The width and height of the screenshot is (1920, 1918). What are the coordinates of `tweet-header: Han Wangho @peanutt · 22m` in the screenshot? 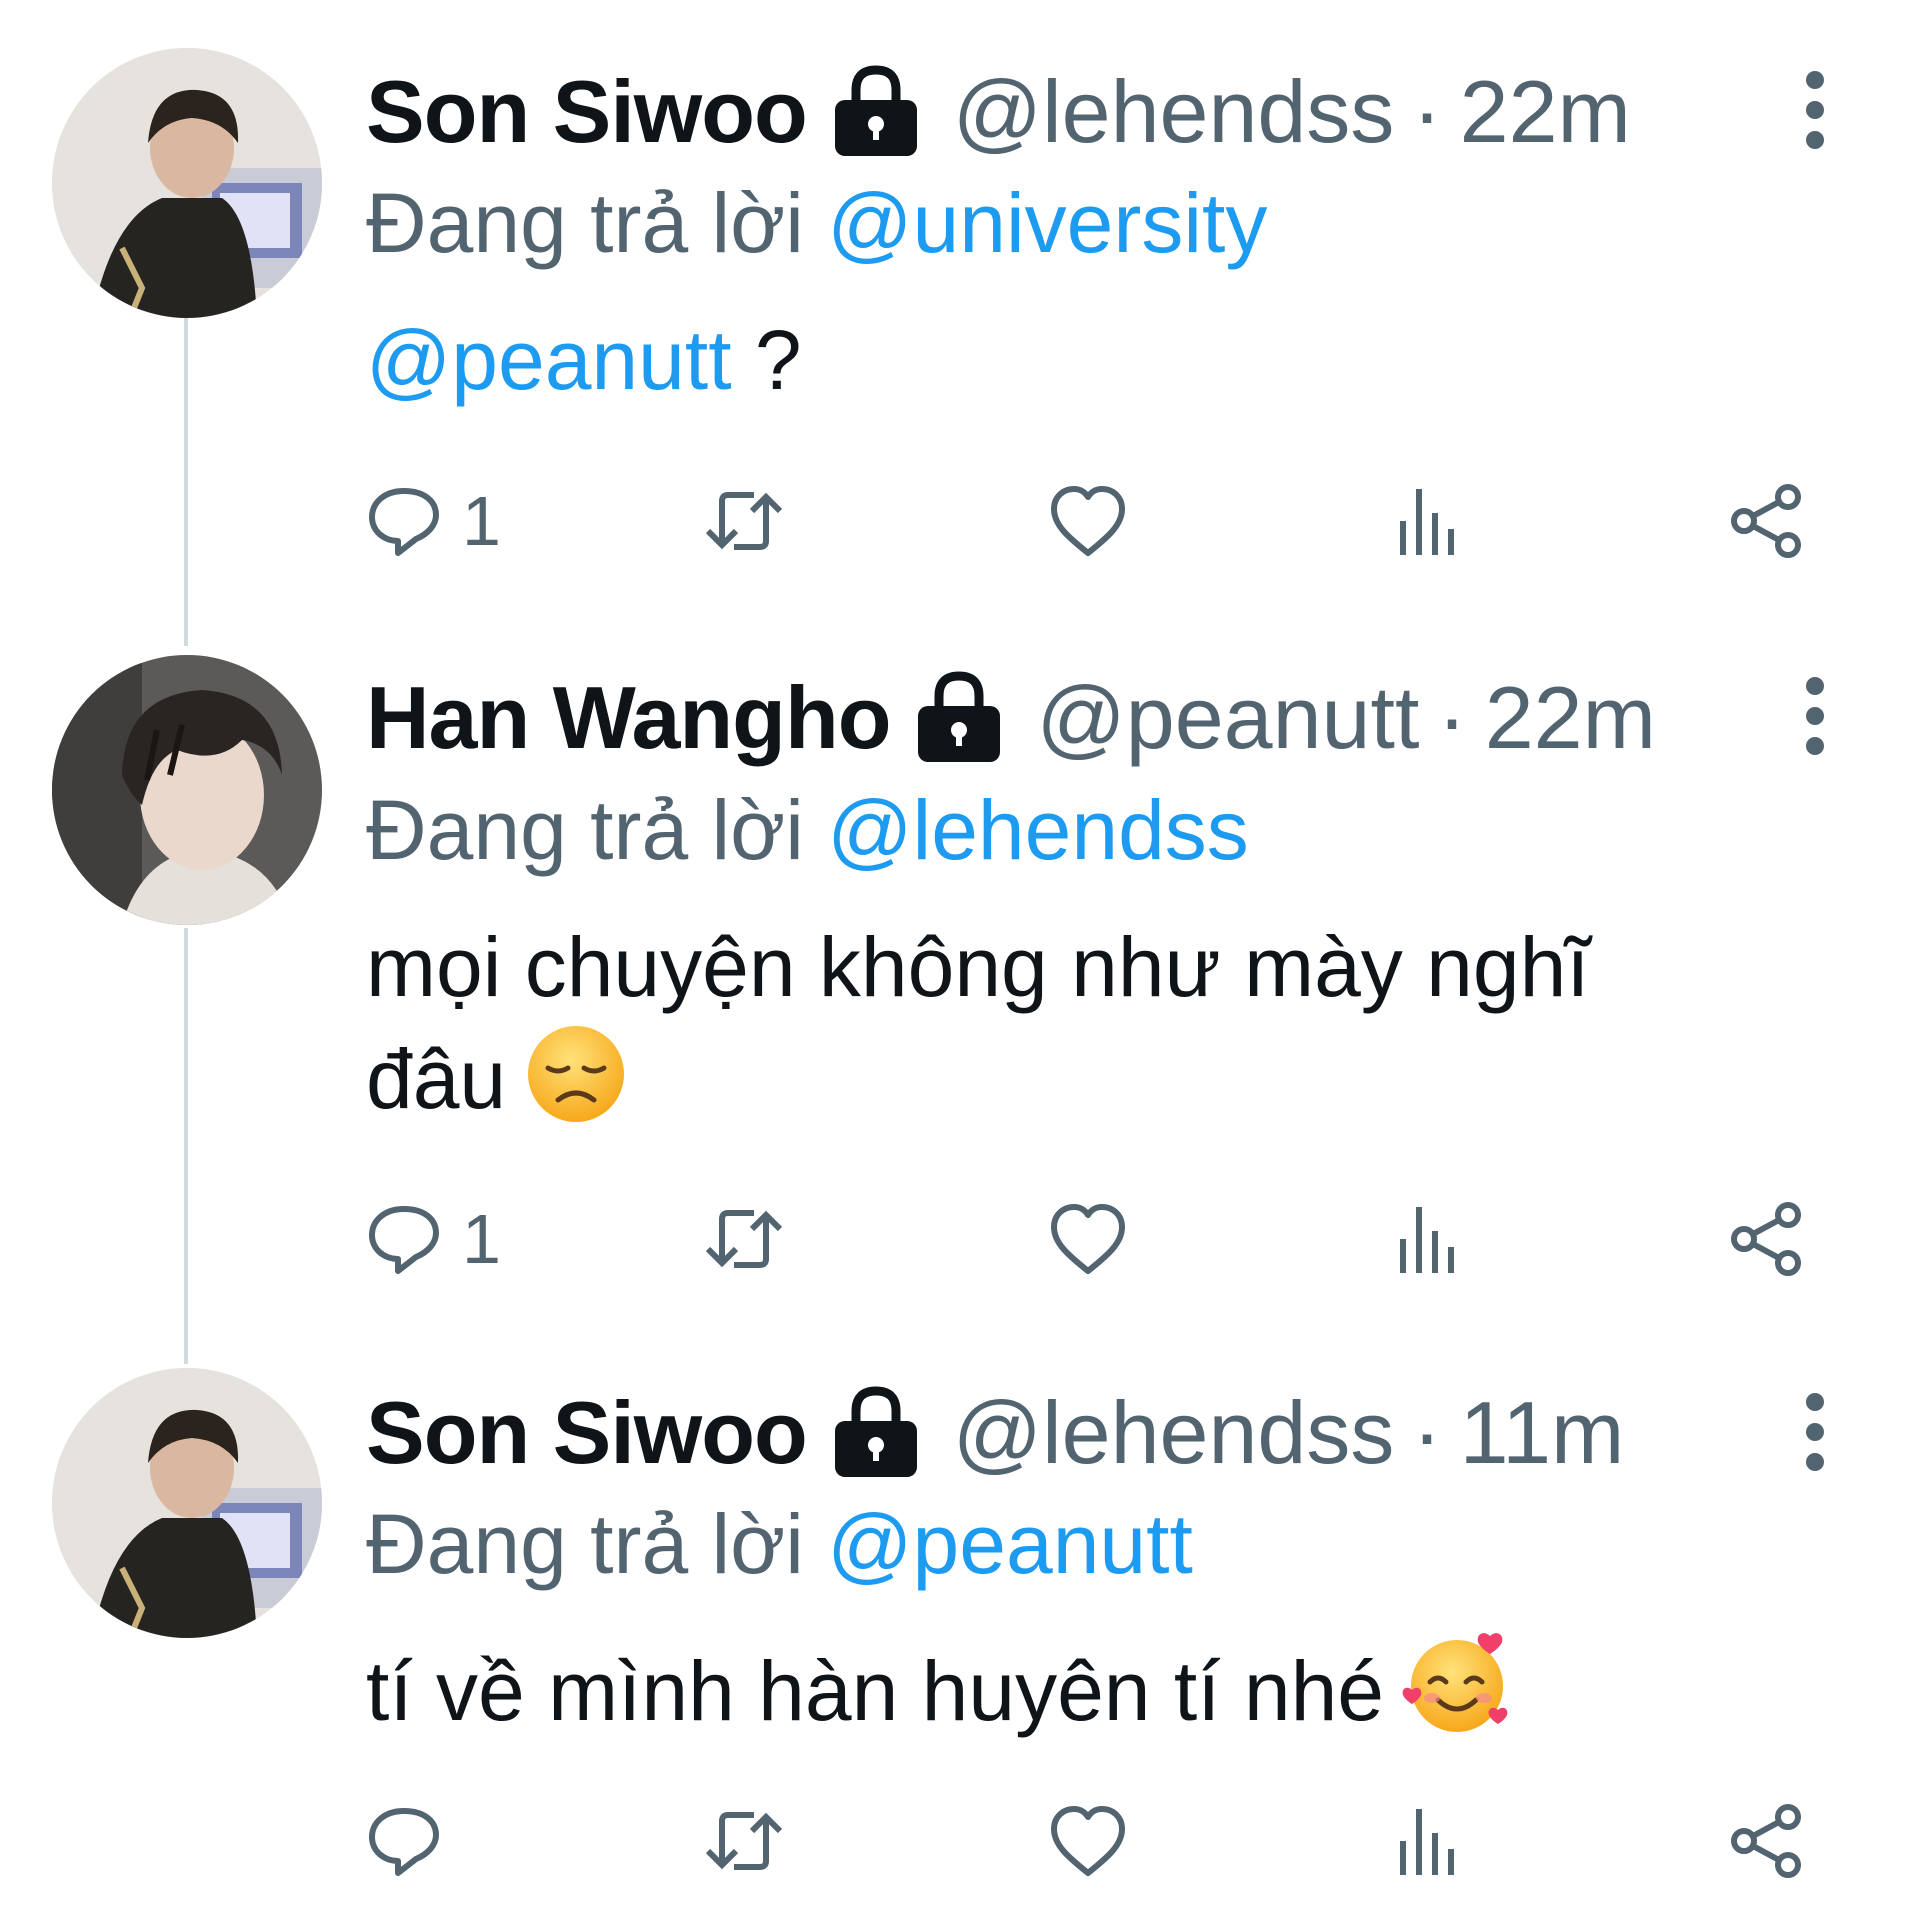 It's located at (1011, 718).